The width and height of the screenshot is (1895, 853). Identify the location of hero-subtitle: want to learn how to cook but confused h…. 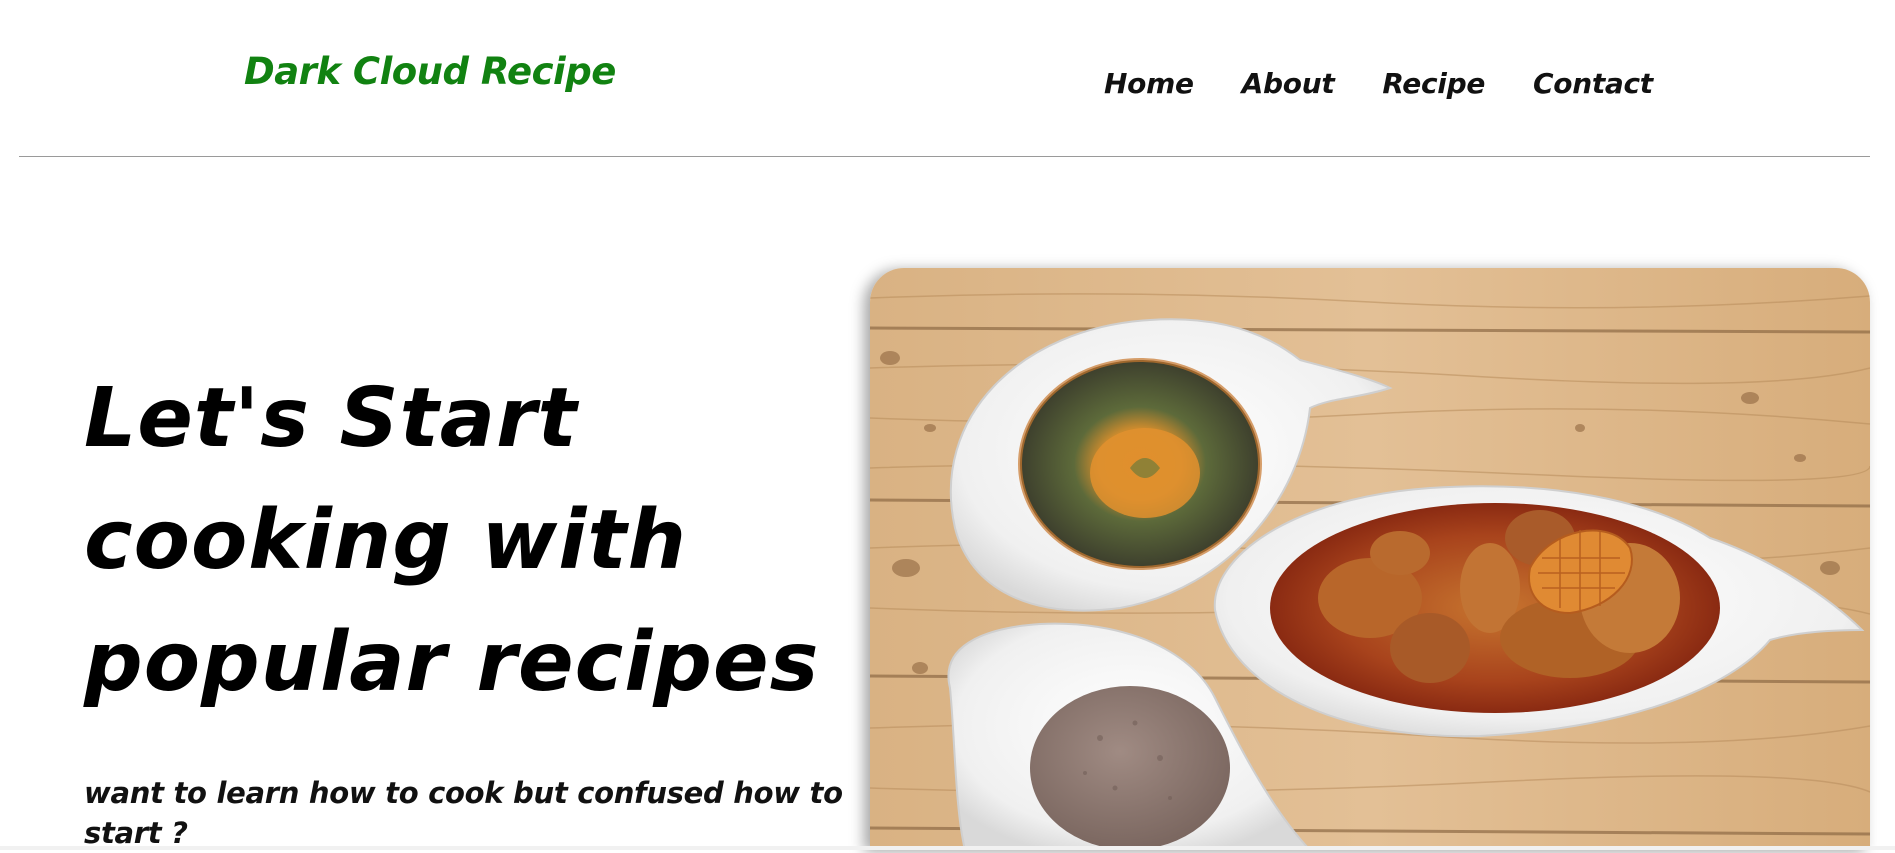
(463, 813).